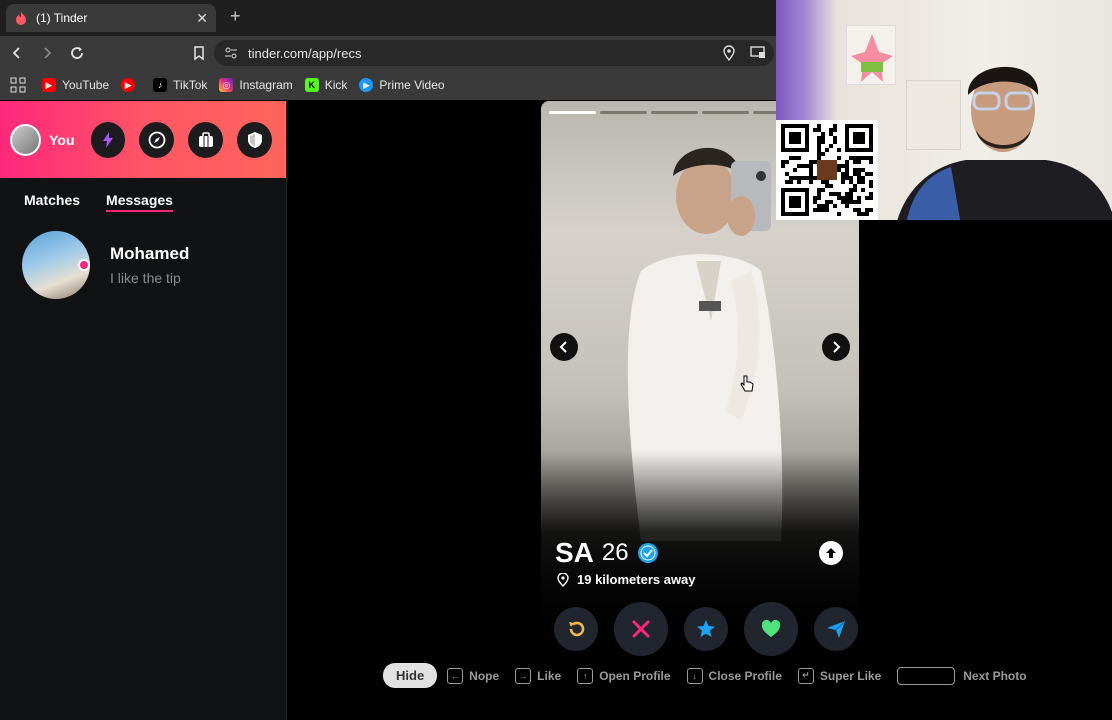  What do you see at coordinates (84, 265) in the screenshot?
I see `unread-dot` at bounding box center [84, 265].